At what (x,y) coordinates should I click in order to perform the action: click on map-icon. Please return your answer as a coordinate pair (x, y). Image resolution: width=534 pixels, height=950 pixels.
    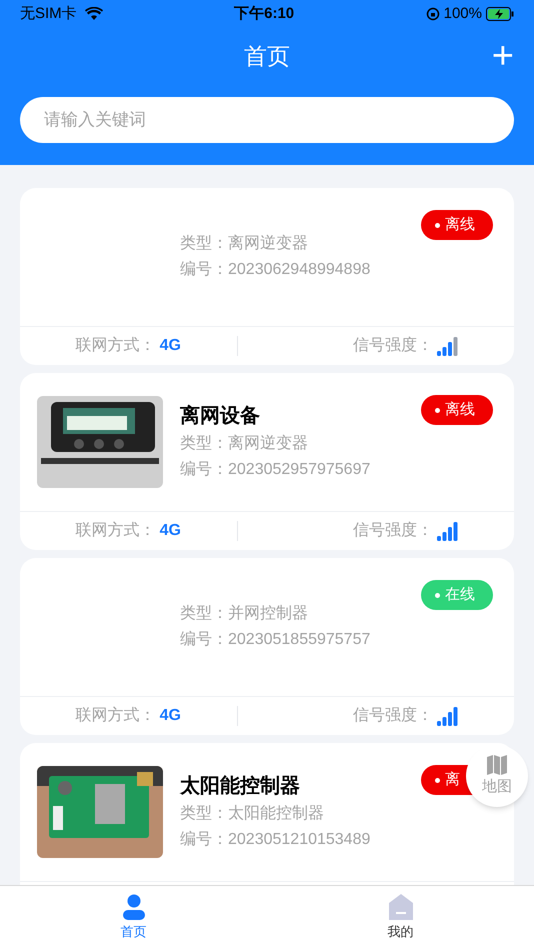
    Looking at the image, I should click on (497, 765).